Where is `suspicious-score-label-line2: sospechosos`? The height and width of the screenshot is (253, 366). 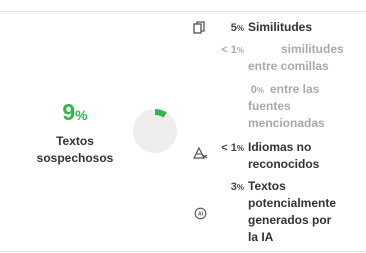 suspicious-score-label-line2: sospechosos is located at coordinates (75, 158).